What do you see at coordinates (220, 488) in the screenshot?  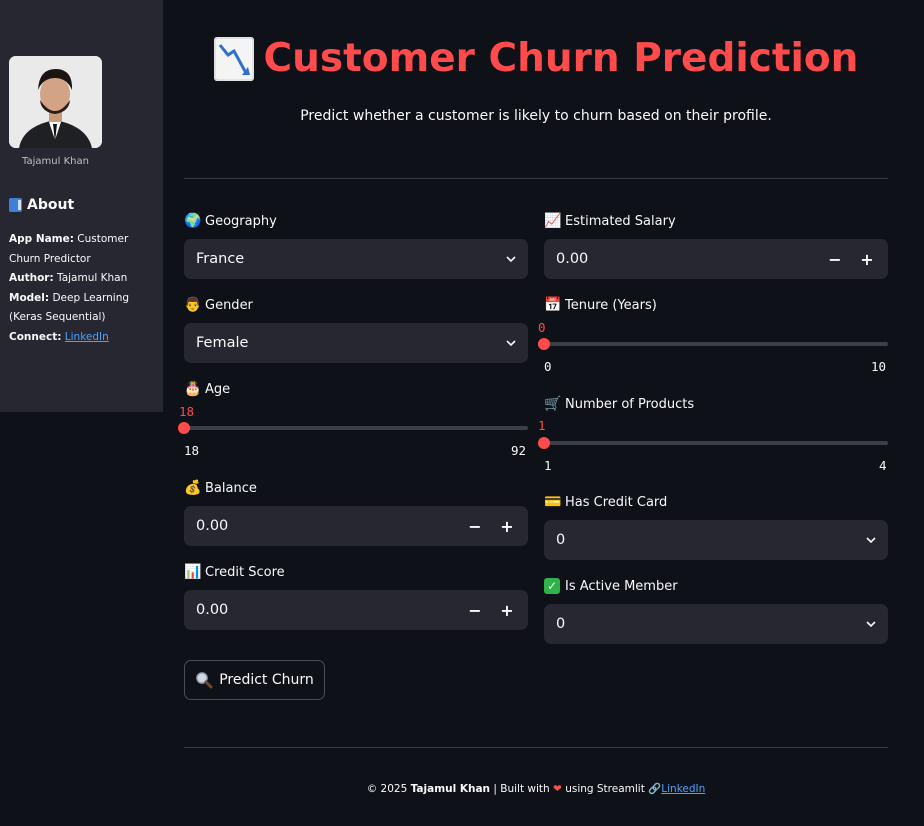 I see `balance-label: 💰 Balance` at bounding box center [220, 488].